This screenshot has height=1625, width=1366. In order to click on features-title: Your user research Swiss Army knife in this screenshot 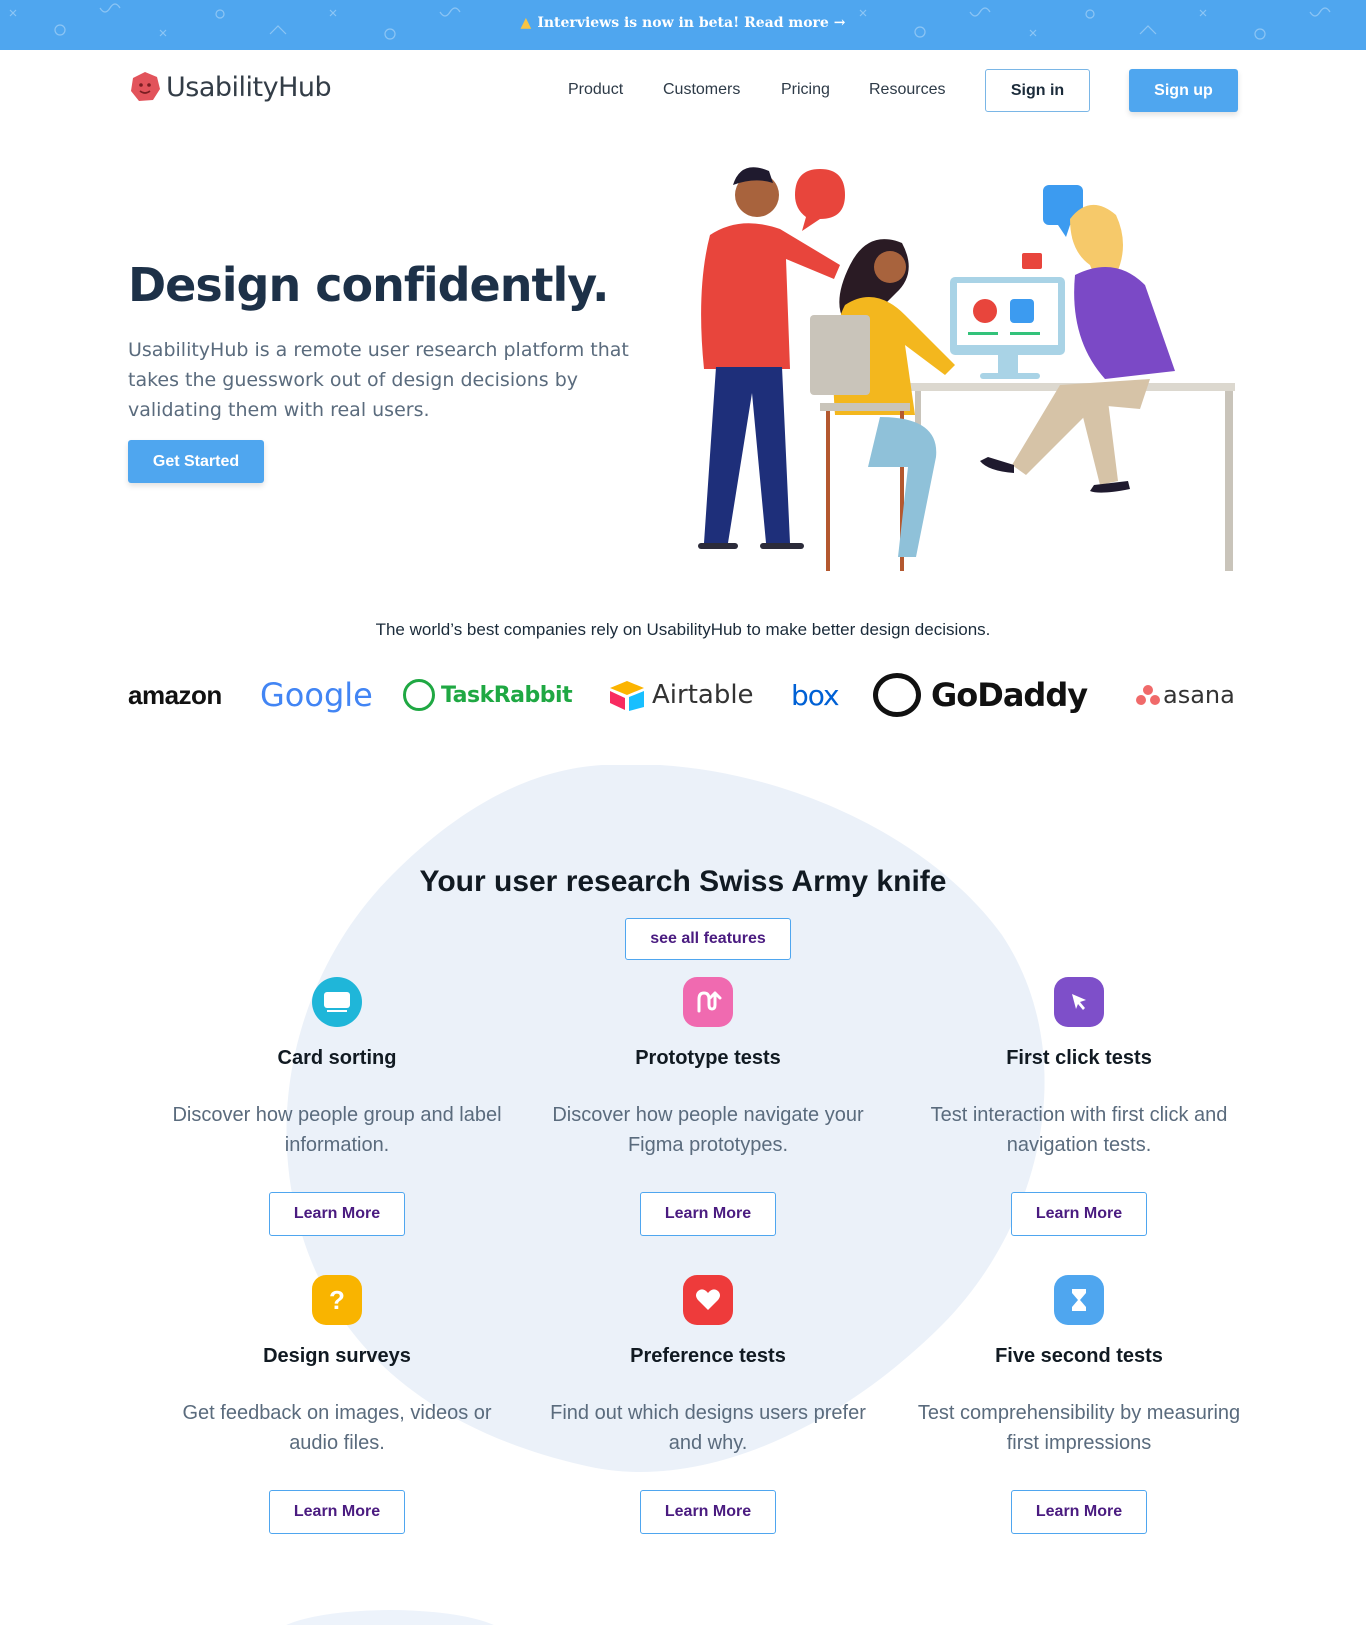, I will do `click(683, 881)`.